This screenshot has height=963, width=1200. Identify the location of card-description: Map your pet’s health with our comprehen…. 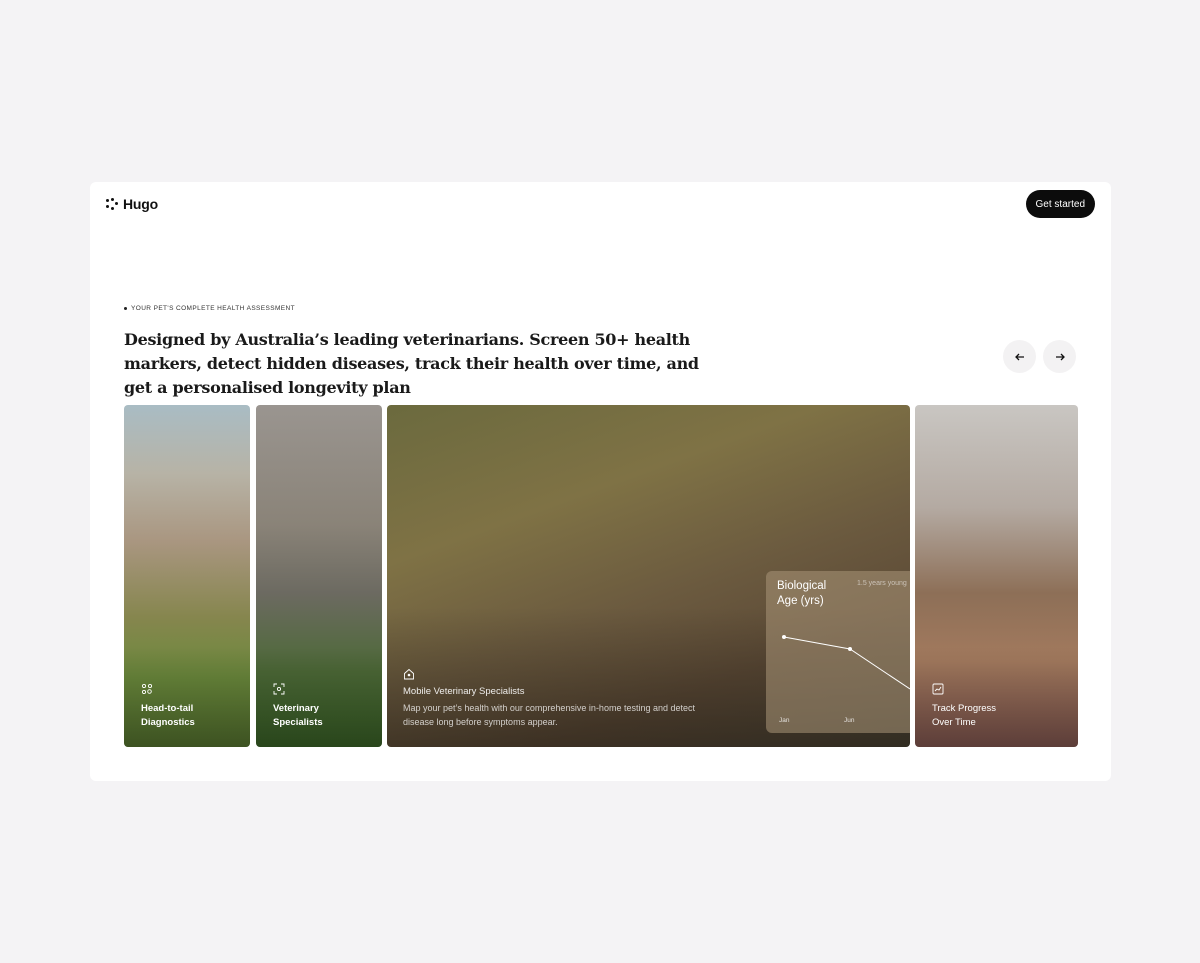
(549, 715).